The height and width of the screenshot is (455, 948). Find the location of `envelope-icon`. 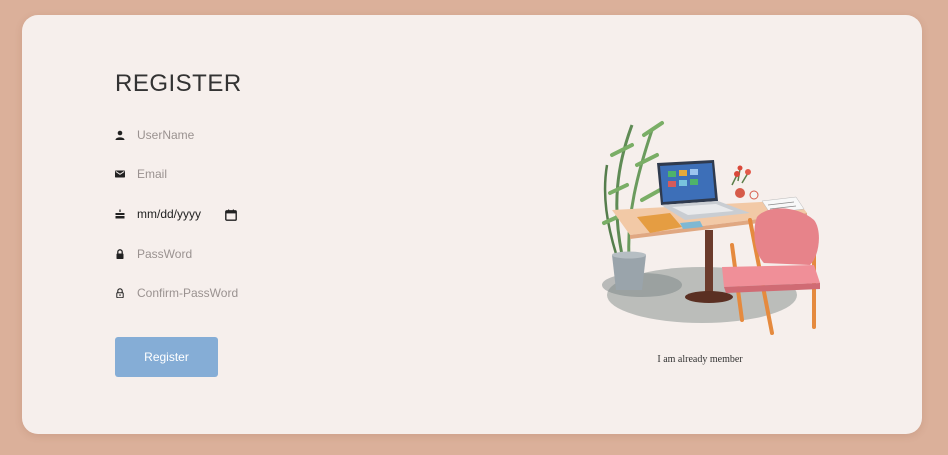

envelope-icon is located at coordinates (120, 174).